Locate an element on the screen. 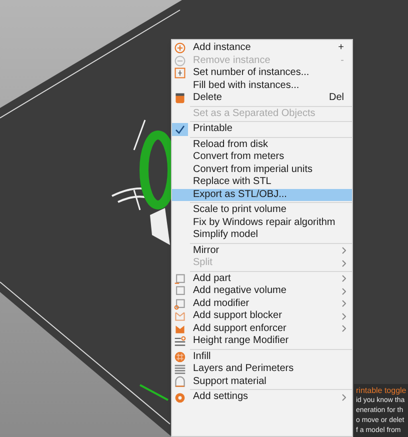  menu-item: Convert from imperial units is located at coordinates (262, 170).